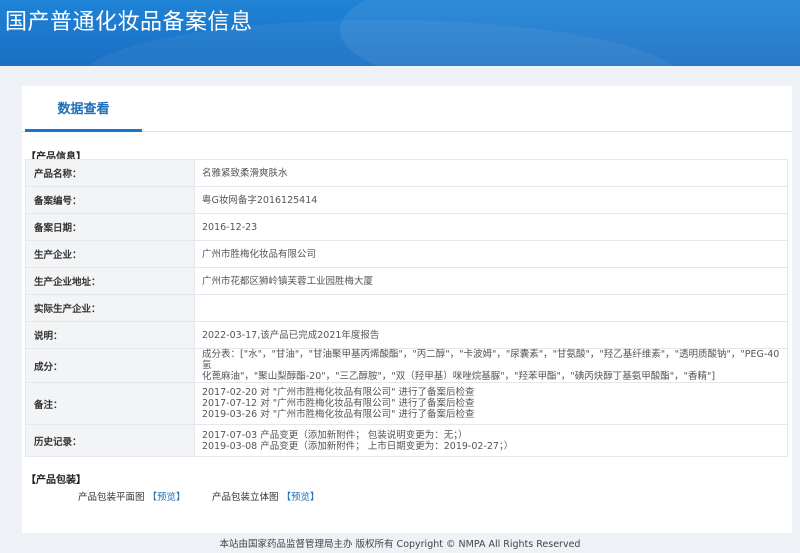  Describe the element at coordinates (245, 497) in the screenshot. I see `packaging-3d-label: 产品包装立体图` at that location.